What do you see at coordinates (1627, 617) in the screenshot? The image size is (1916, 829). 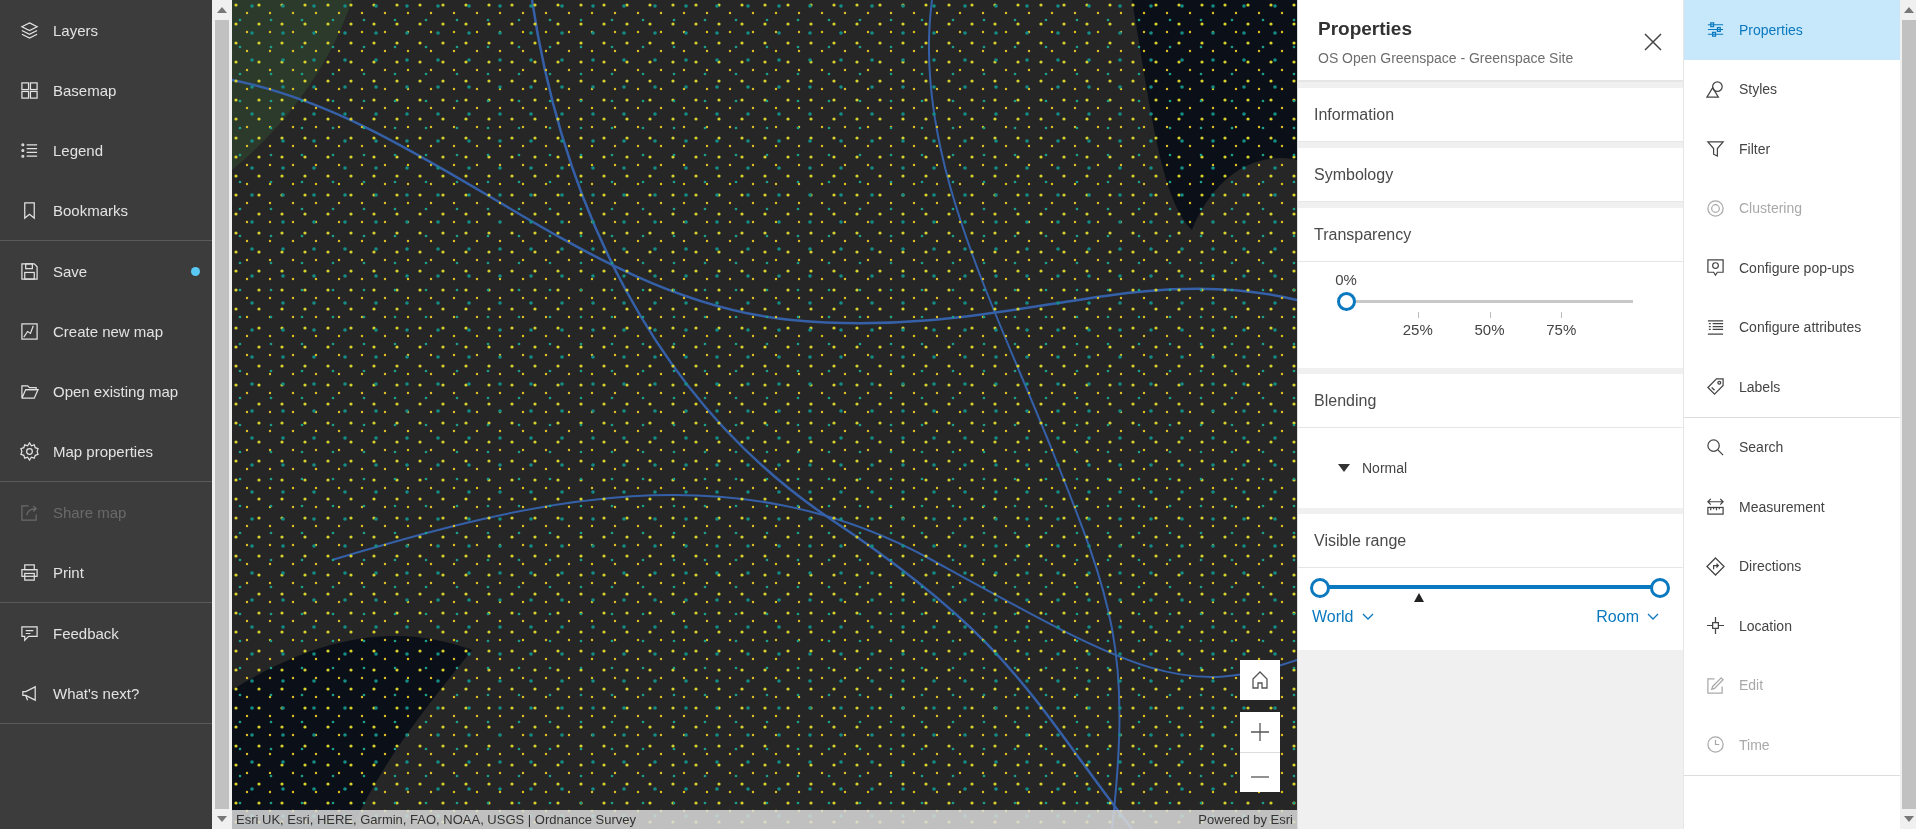 I see `max-scale-dropdown: Room` at bounding box center [1627, 617].